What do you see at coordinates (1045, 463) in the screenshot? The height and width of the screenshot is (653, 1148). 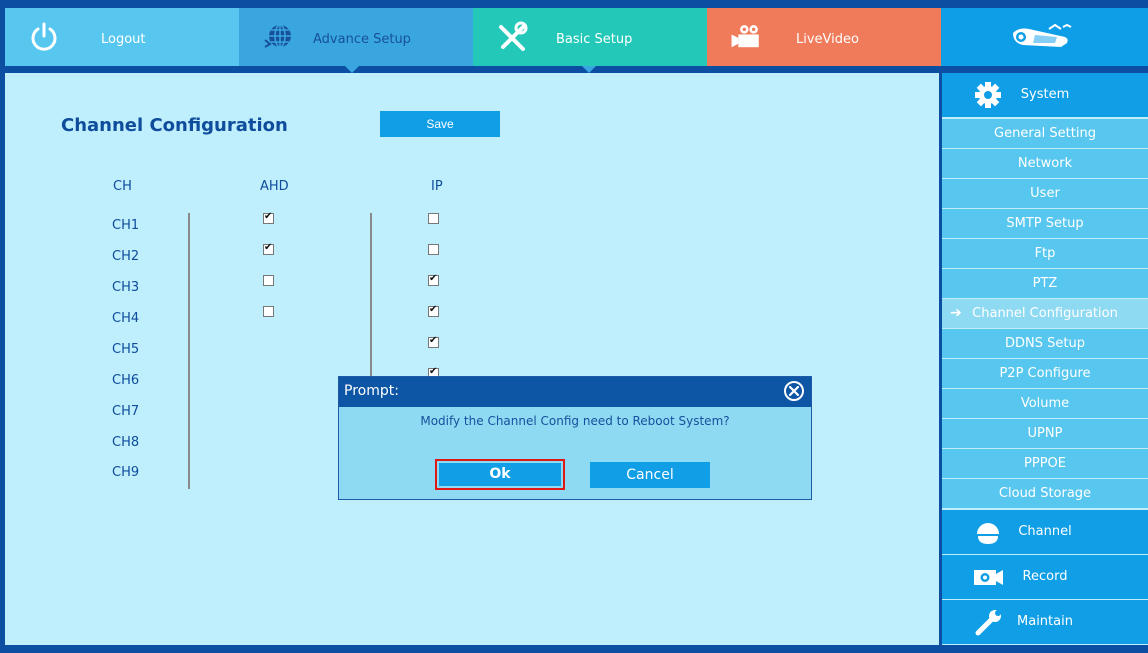 I see `sidebar-item-pppoe: PPPOE` at bounding box center [1045, 463].